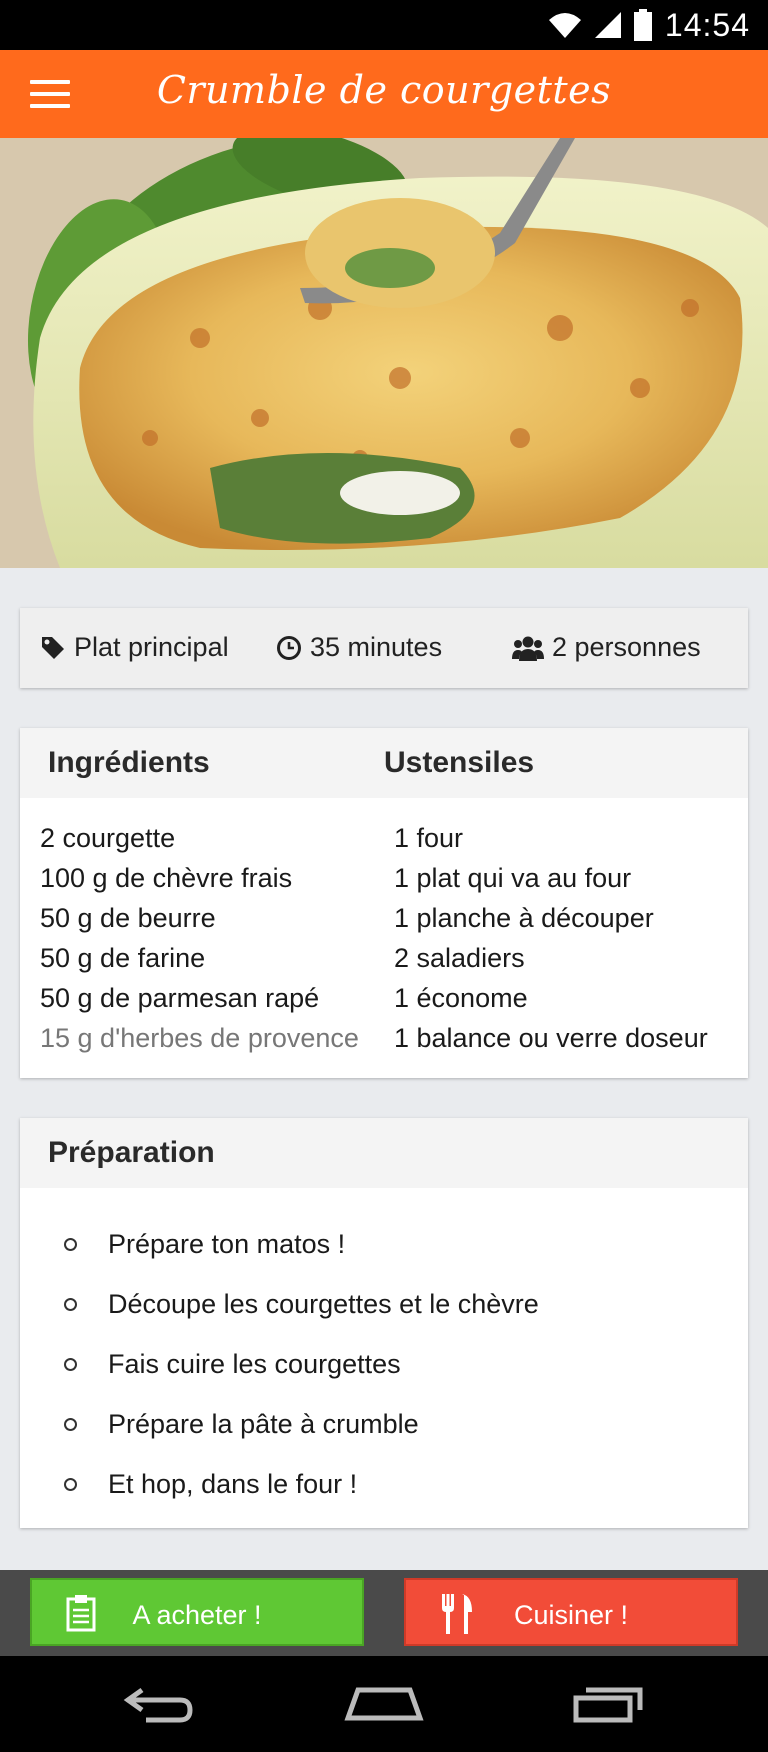 Image resolution: width=768 pixels, height=1752 pixels. Describe the element at coordinates (524, 918) in the screenshot. I see `list-item: 1 planche à découper` at that location.